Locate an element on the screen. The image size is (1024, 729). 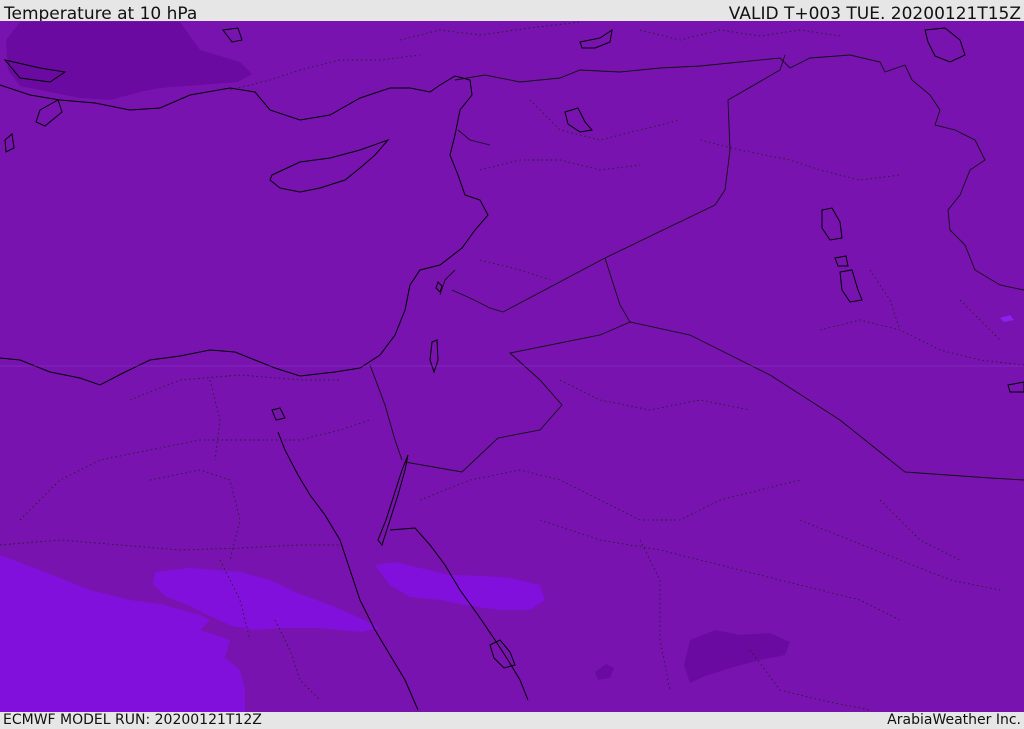
credit-label: ArabiaWeather Inc. is located at coordinates (954, 720).